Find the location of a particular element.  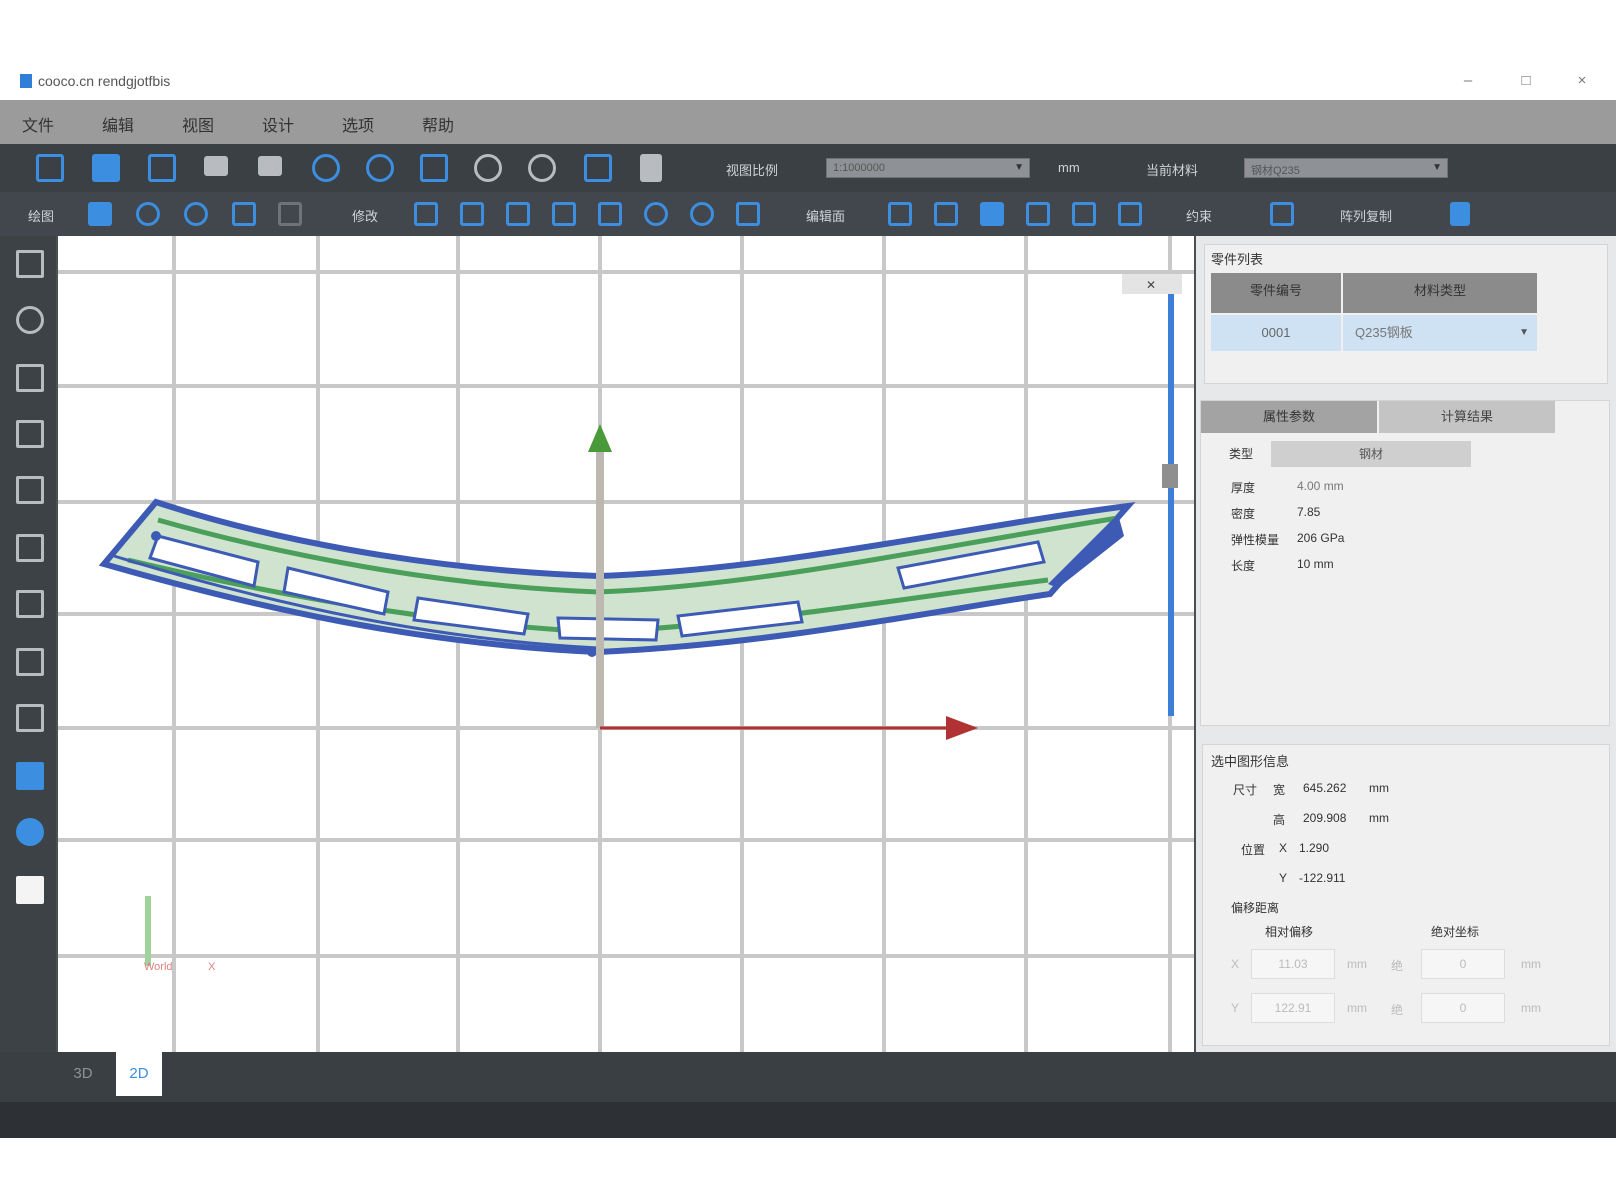

x-axis-arrow-icon is located at coordinates (962, 728).